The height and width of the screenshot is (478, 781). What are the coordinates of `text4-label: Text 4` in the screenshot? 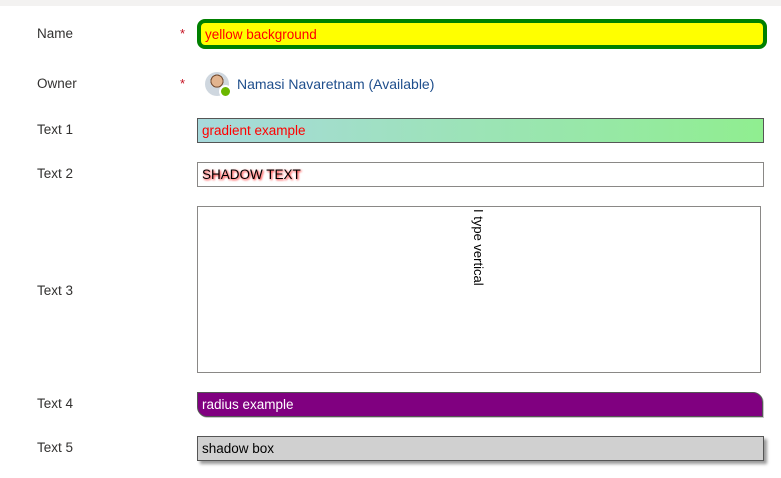 It's located at (55, 403).